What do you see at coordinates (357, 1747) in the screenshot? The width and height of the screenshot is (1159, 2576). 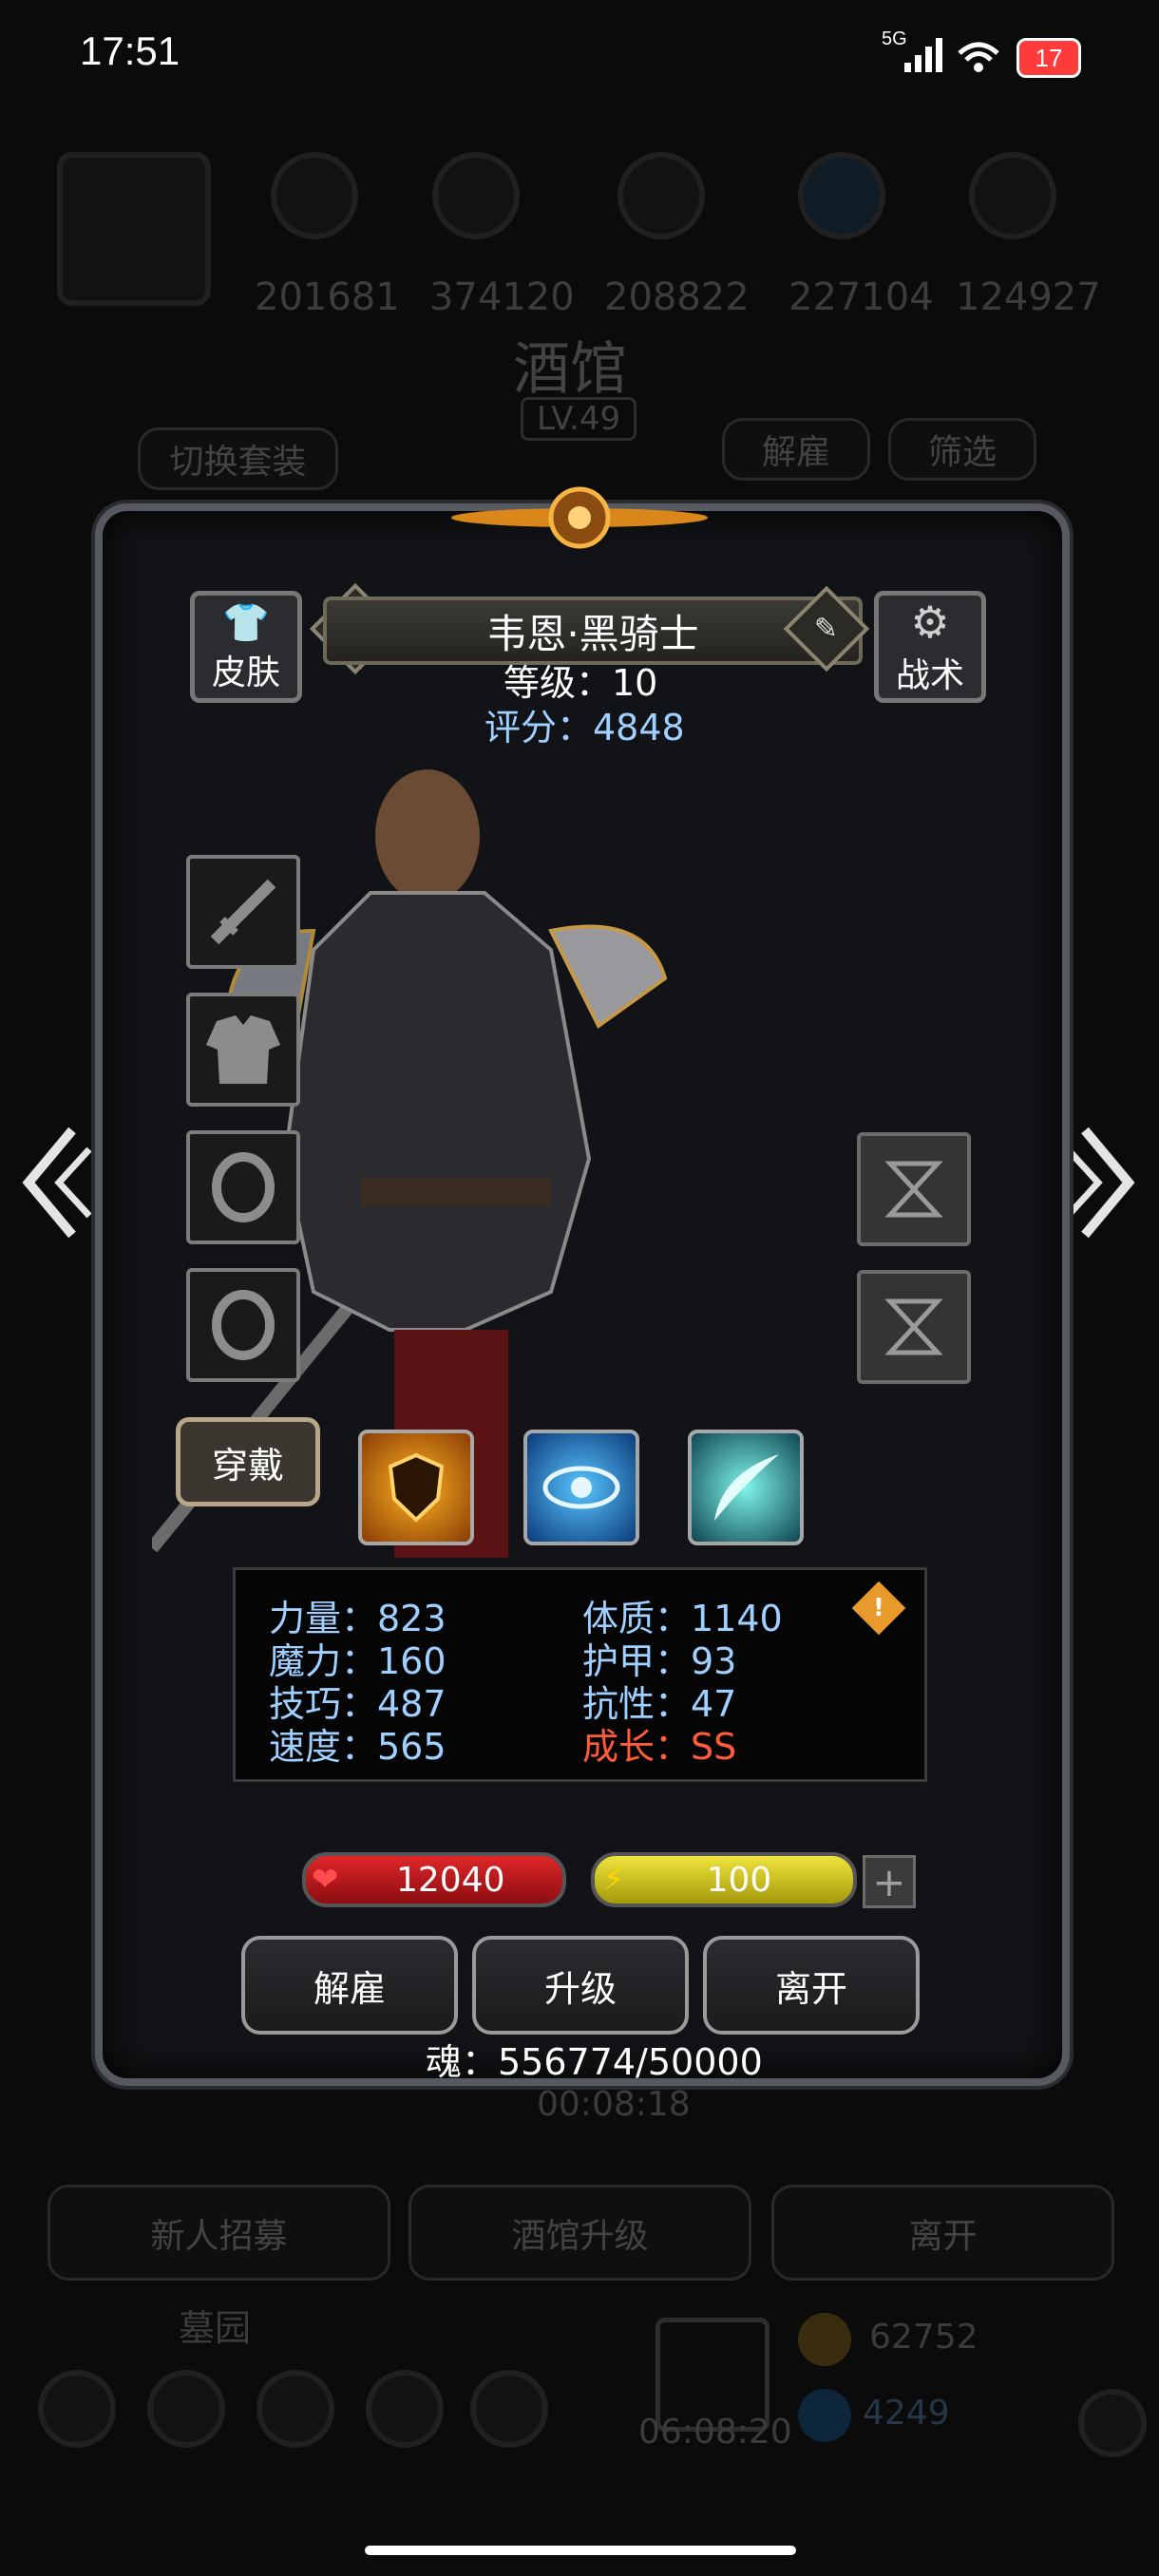 I see `stat-speed: 速度：565` at bounding box center [357, 1747].